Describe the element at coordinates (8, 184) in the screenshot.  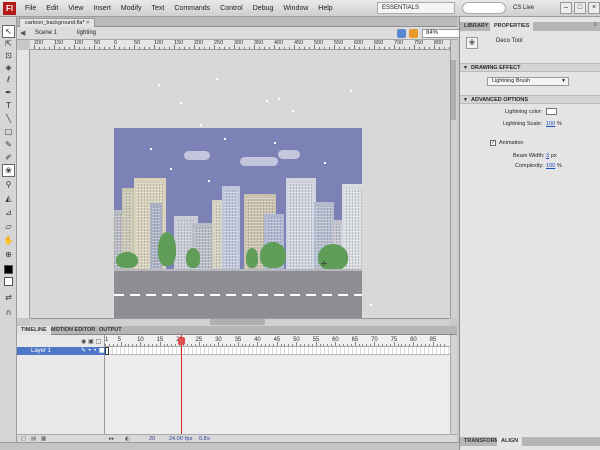
I see `bone-icon: ⚲` at that location.